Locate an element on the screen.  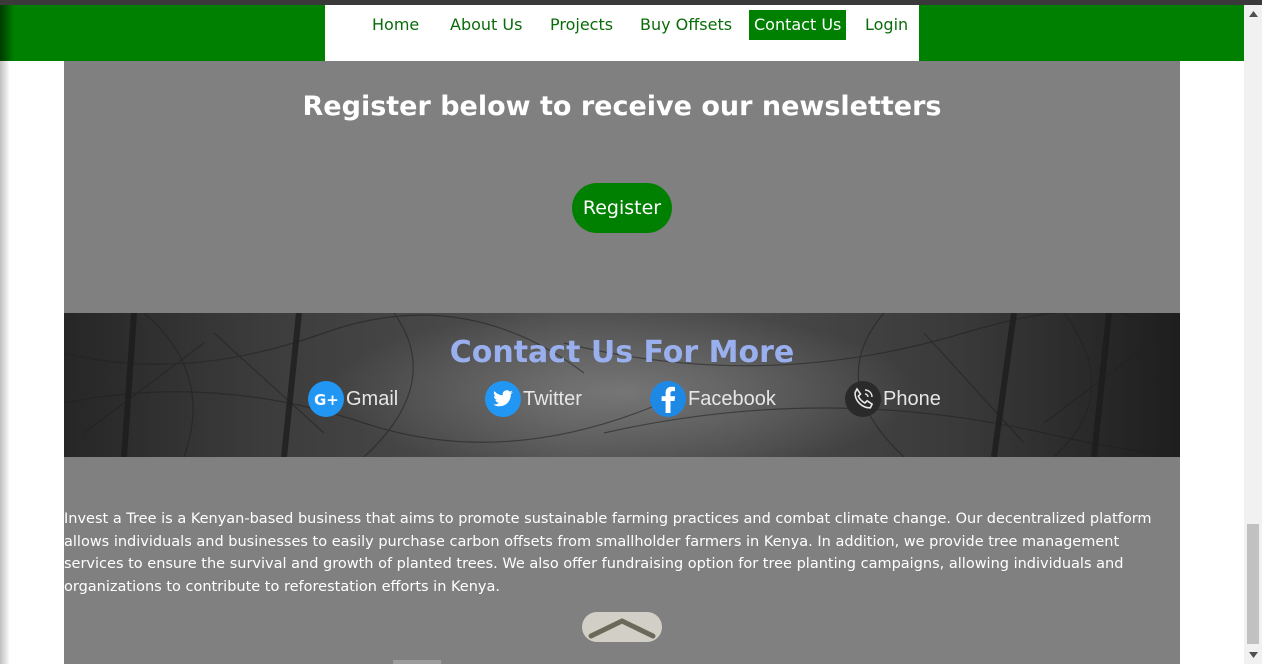
scrollbar-thumb is located at coordinates (1253, 584).